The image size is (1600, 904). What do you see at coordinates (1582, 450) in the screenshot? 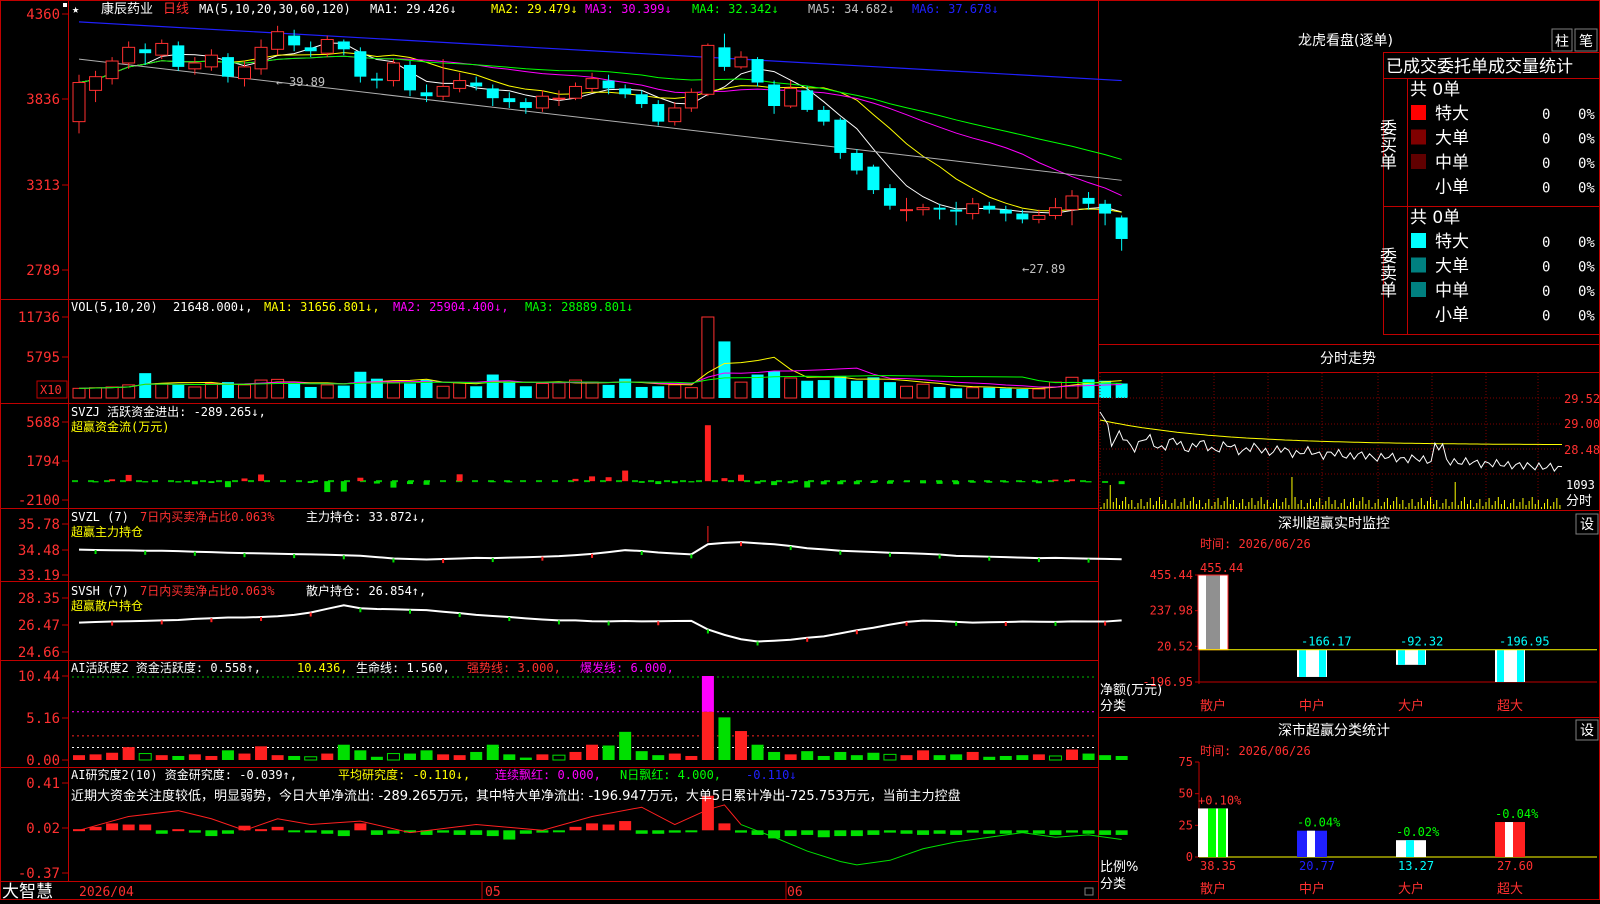
I see `intraday-tick-3: 28.48` at bounding box center [1582, 450].